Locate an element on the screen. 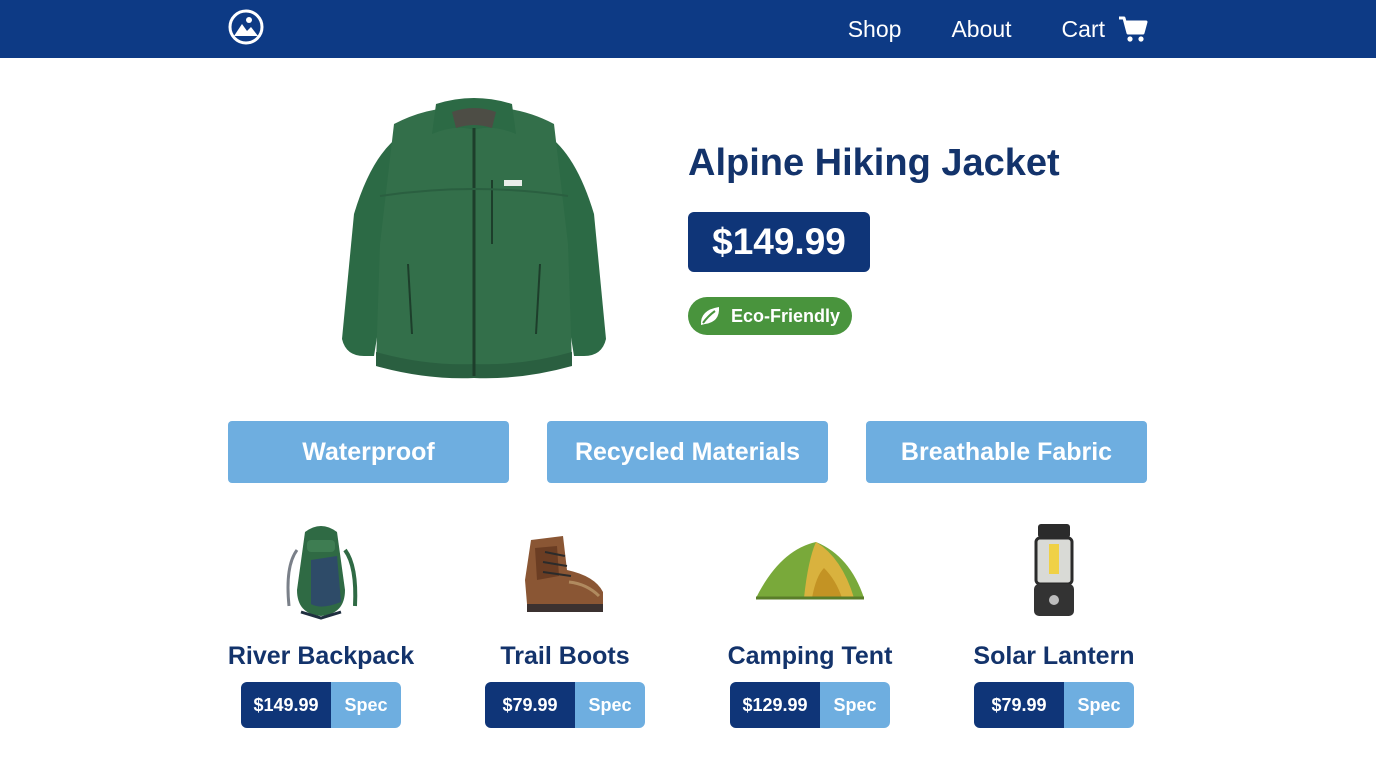  badge-label: Eco-Friendly is located at coordinates (786, 315).